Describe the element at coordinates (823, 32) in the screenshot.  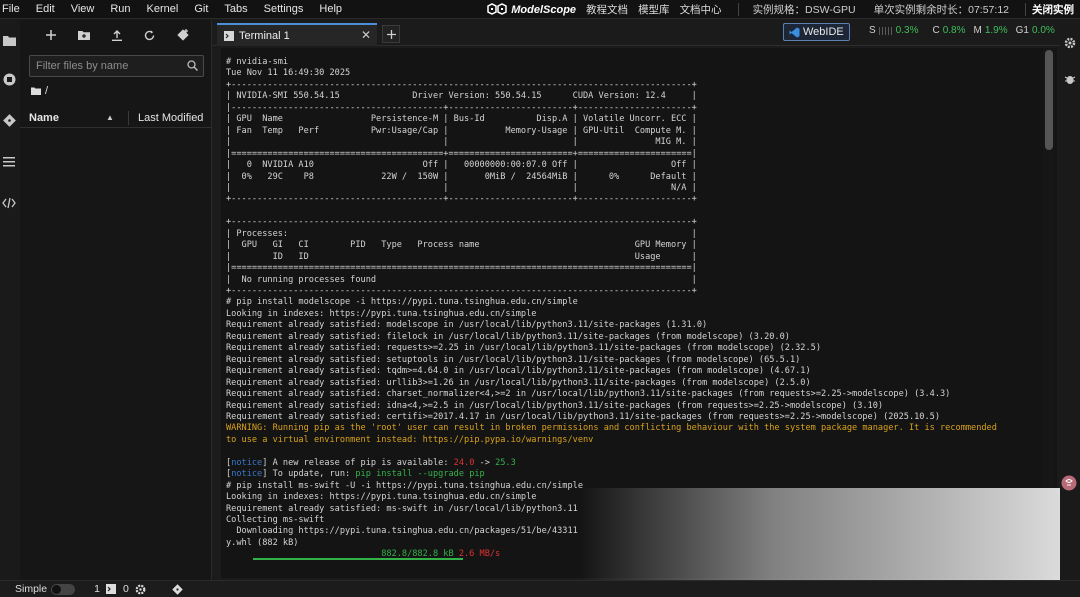
I see `webide-label: WebIDE` at that location.